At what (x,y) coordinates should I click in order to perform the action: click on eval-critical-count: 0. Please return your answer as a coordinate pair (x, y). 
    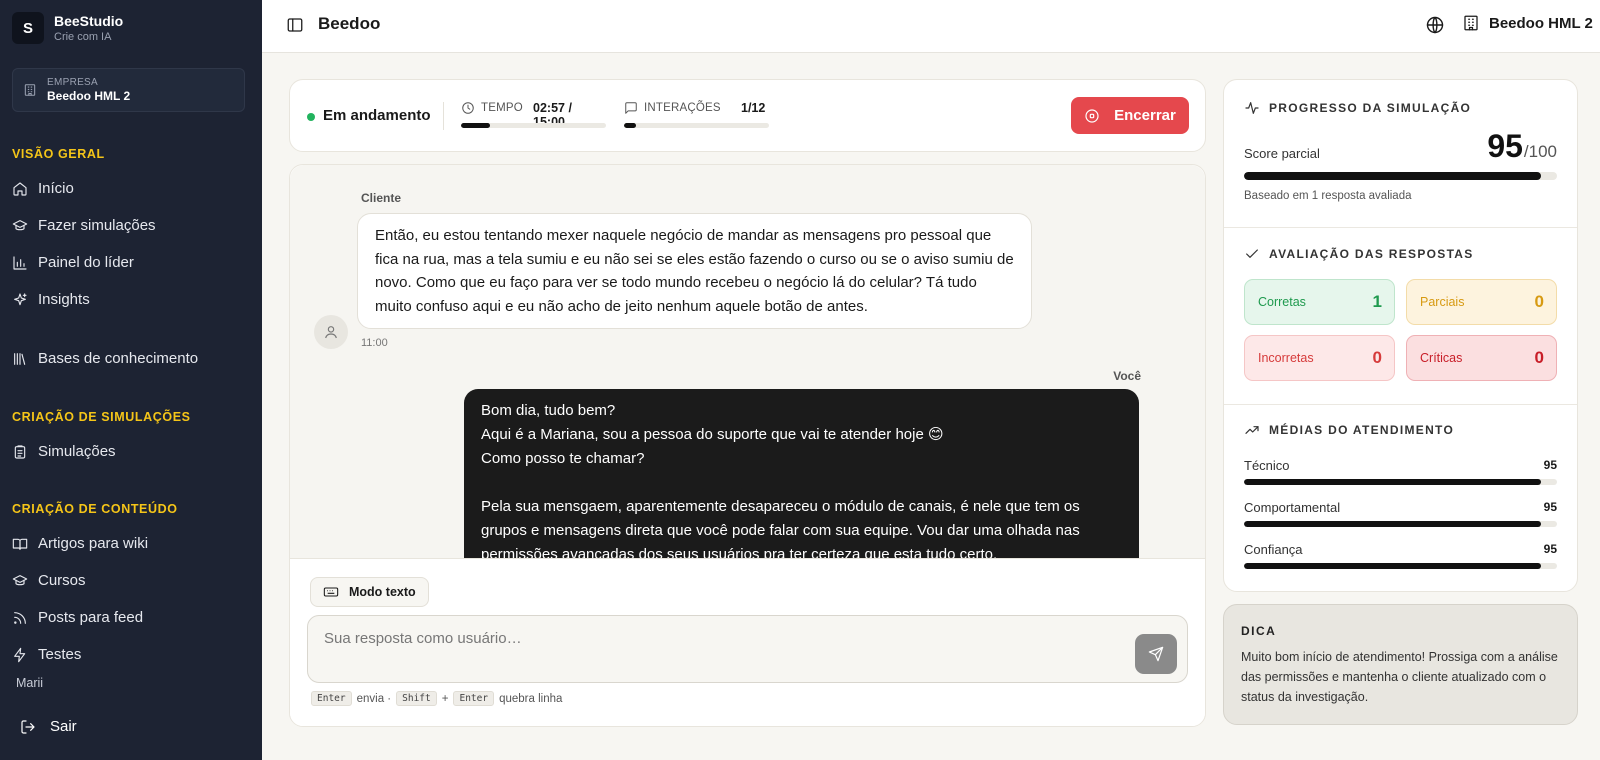
    Looking at the image, I should click on (1539, 357).